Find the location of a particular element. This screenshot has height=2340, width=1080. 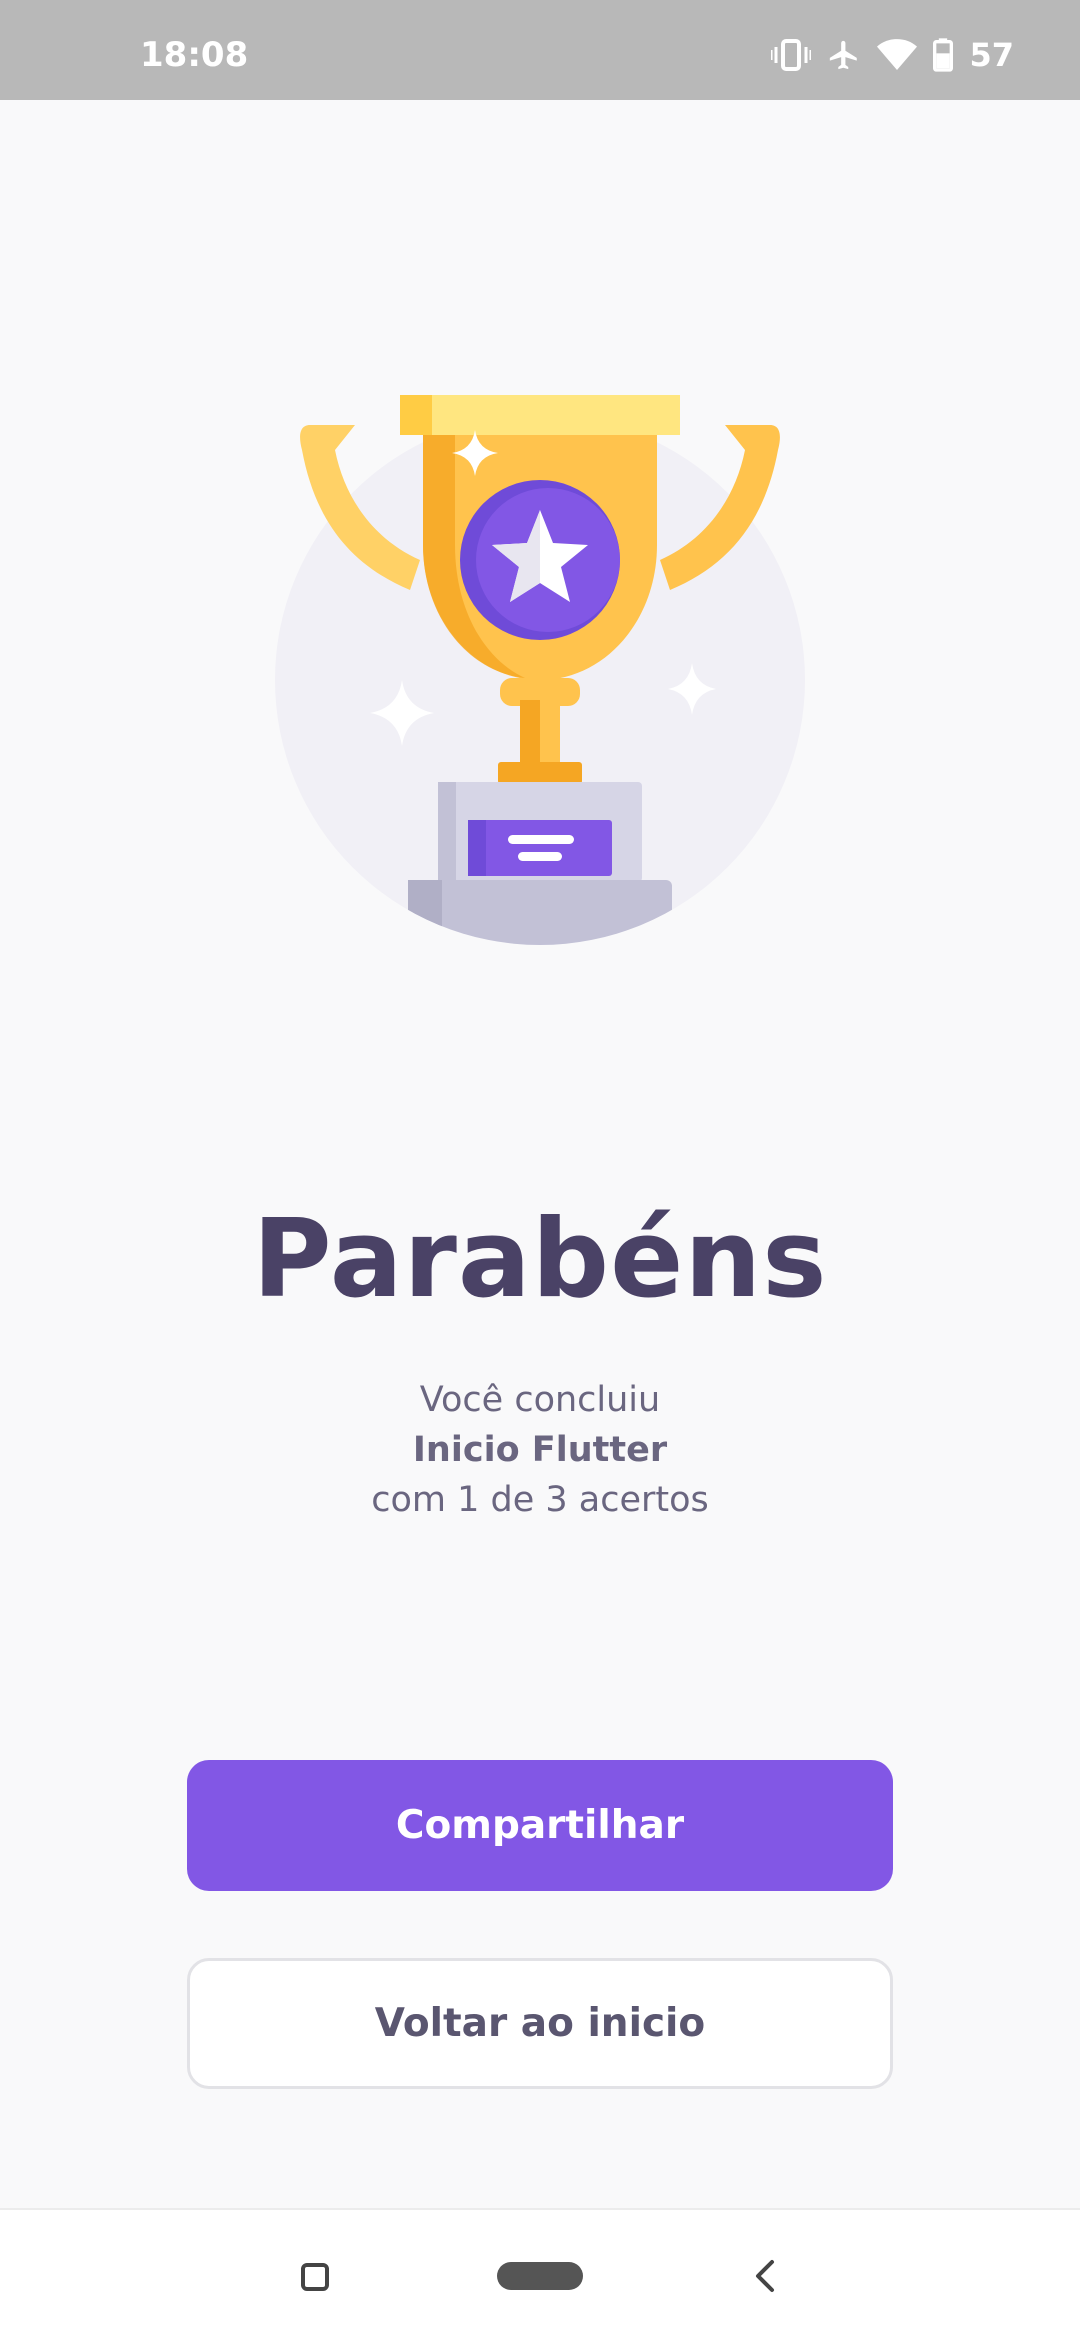

share-button: Compartilhar is located at coordinates (540, 1825).